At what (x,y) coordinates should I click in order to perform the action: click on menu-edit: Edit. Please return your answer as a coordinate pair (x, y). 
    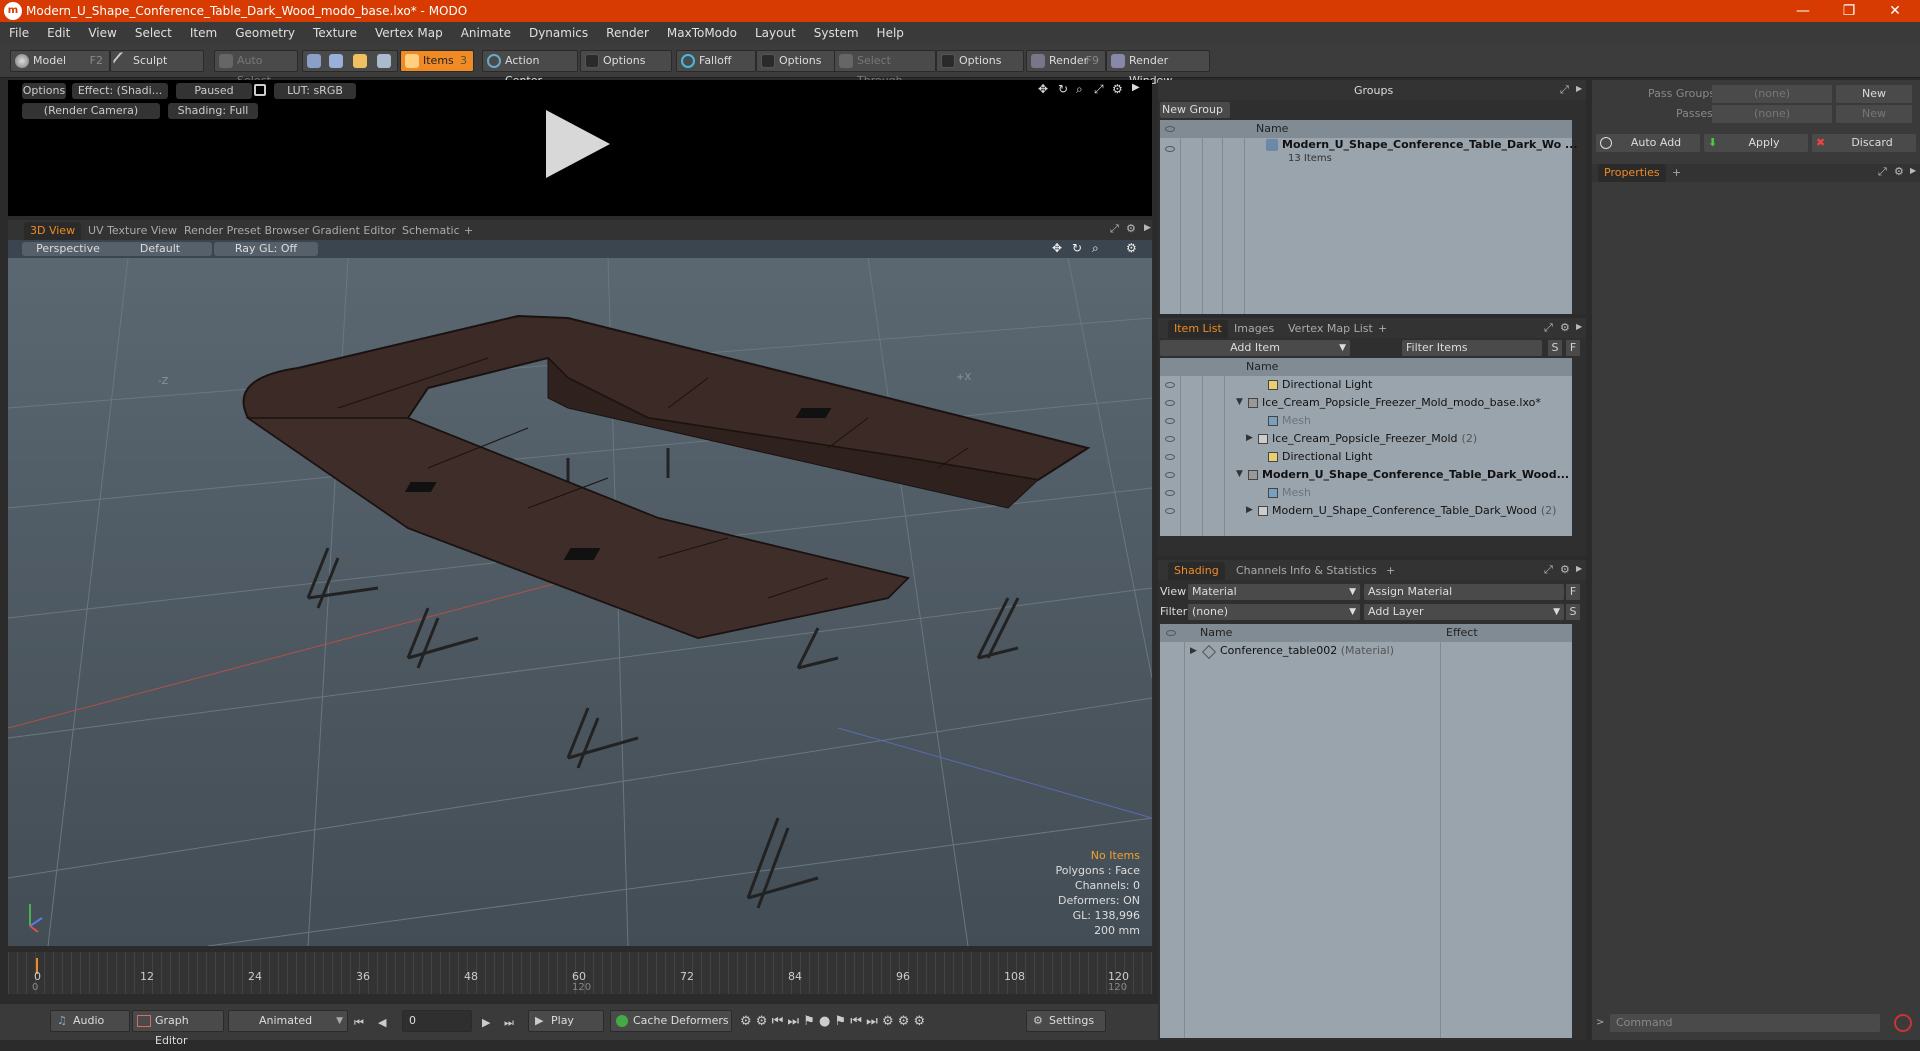
    Looking at the image, I should click on (58, 33).